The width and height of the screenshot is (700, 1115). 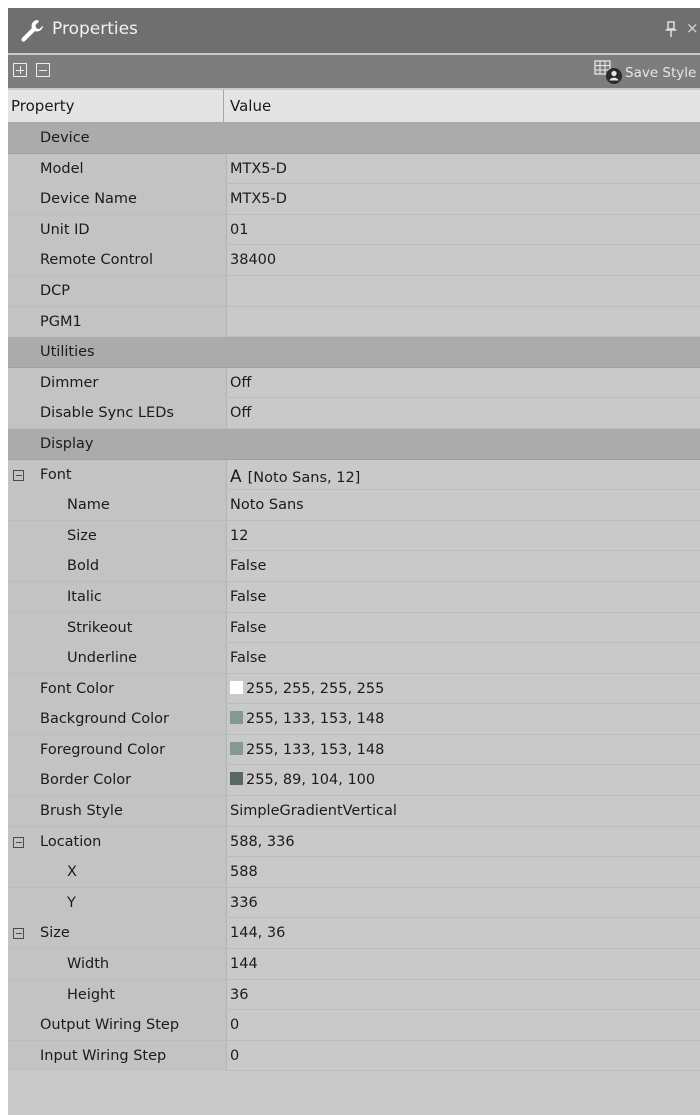 I want to click on property-row: Model MTX5-D, so click(x=354, y=169).